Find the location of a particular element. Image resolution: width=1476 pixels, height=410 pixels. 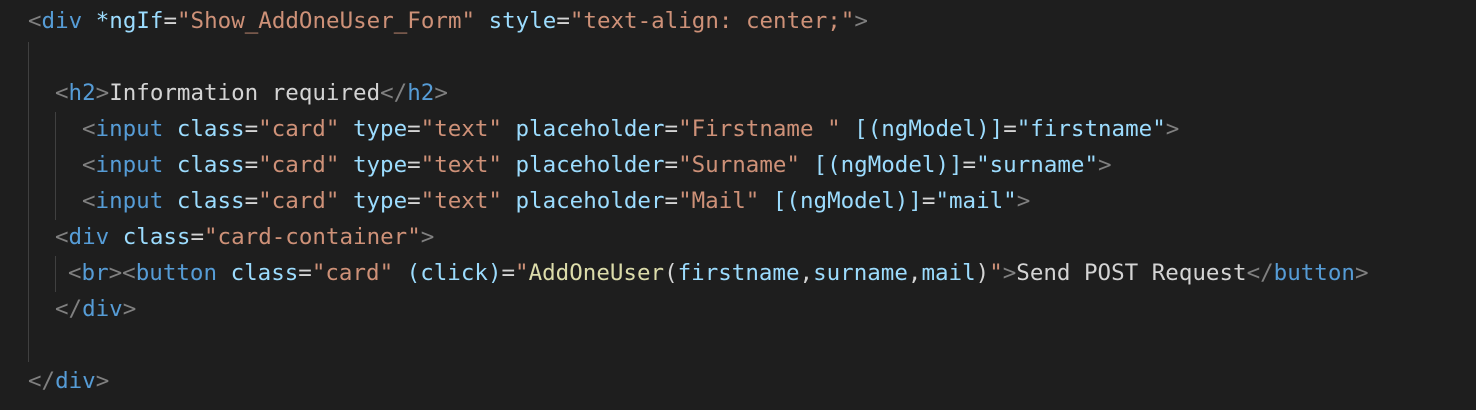

code-token-str: "card-container" is located at coordinates (312, 237).